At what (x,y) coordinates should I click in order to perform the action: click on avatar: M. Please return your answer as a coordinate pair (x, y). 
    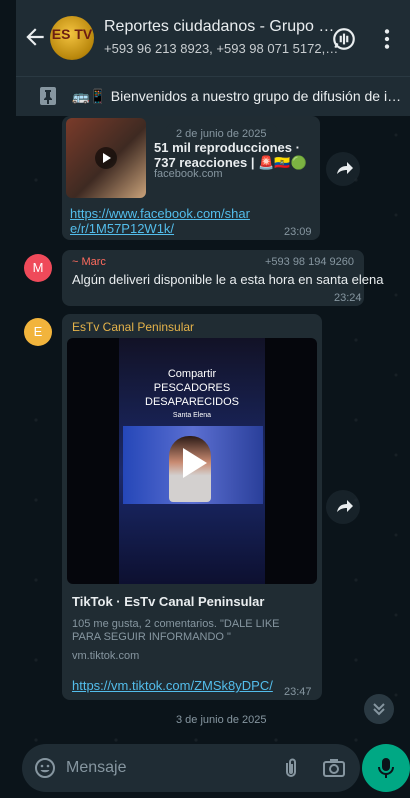
    Looking at the image, I should click on (38, 268).